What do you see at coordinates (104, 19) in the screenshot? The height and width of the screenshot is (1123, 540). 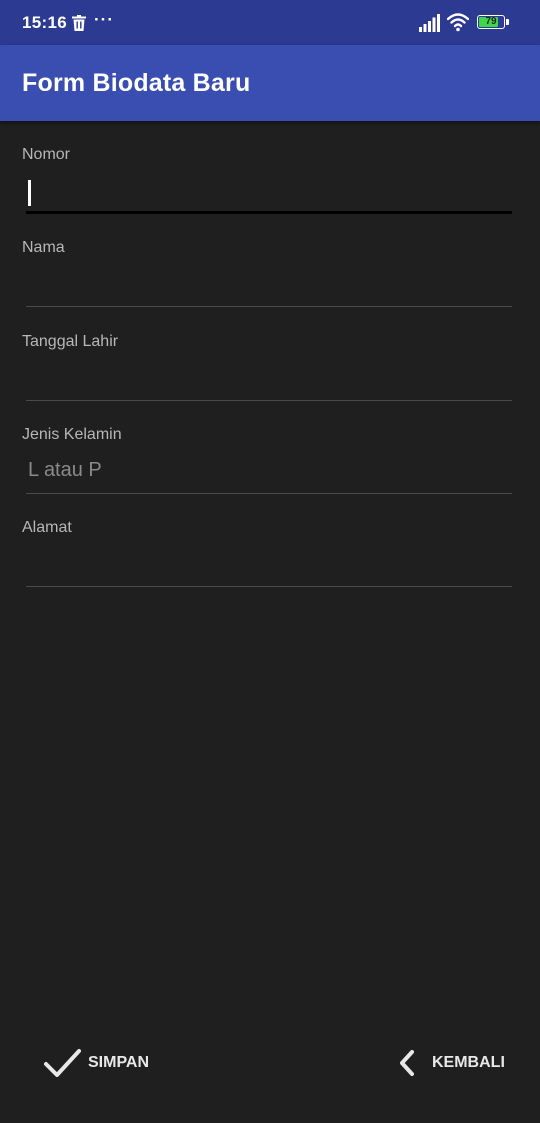 I see `more-dots-icon: ···` at bounding box center [104, 19].